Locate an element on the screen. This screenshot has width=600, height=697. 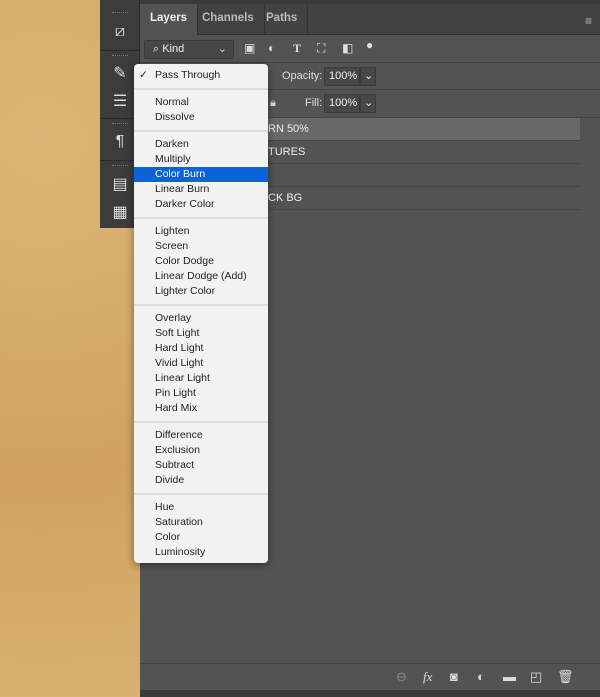
blend-mode-option: Multiply is located at coordinates (201, 159).